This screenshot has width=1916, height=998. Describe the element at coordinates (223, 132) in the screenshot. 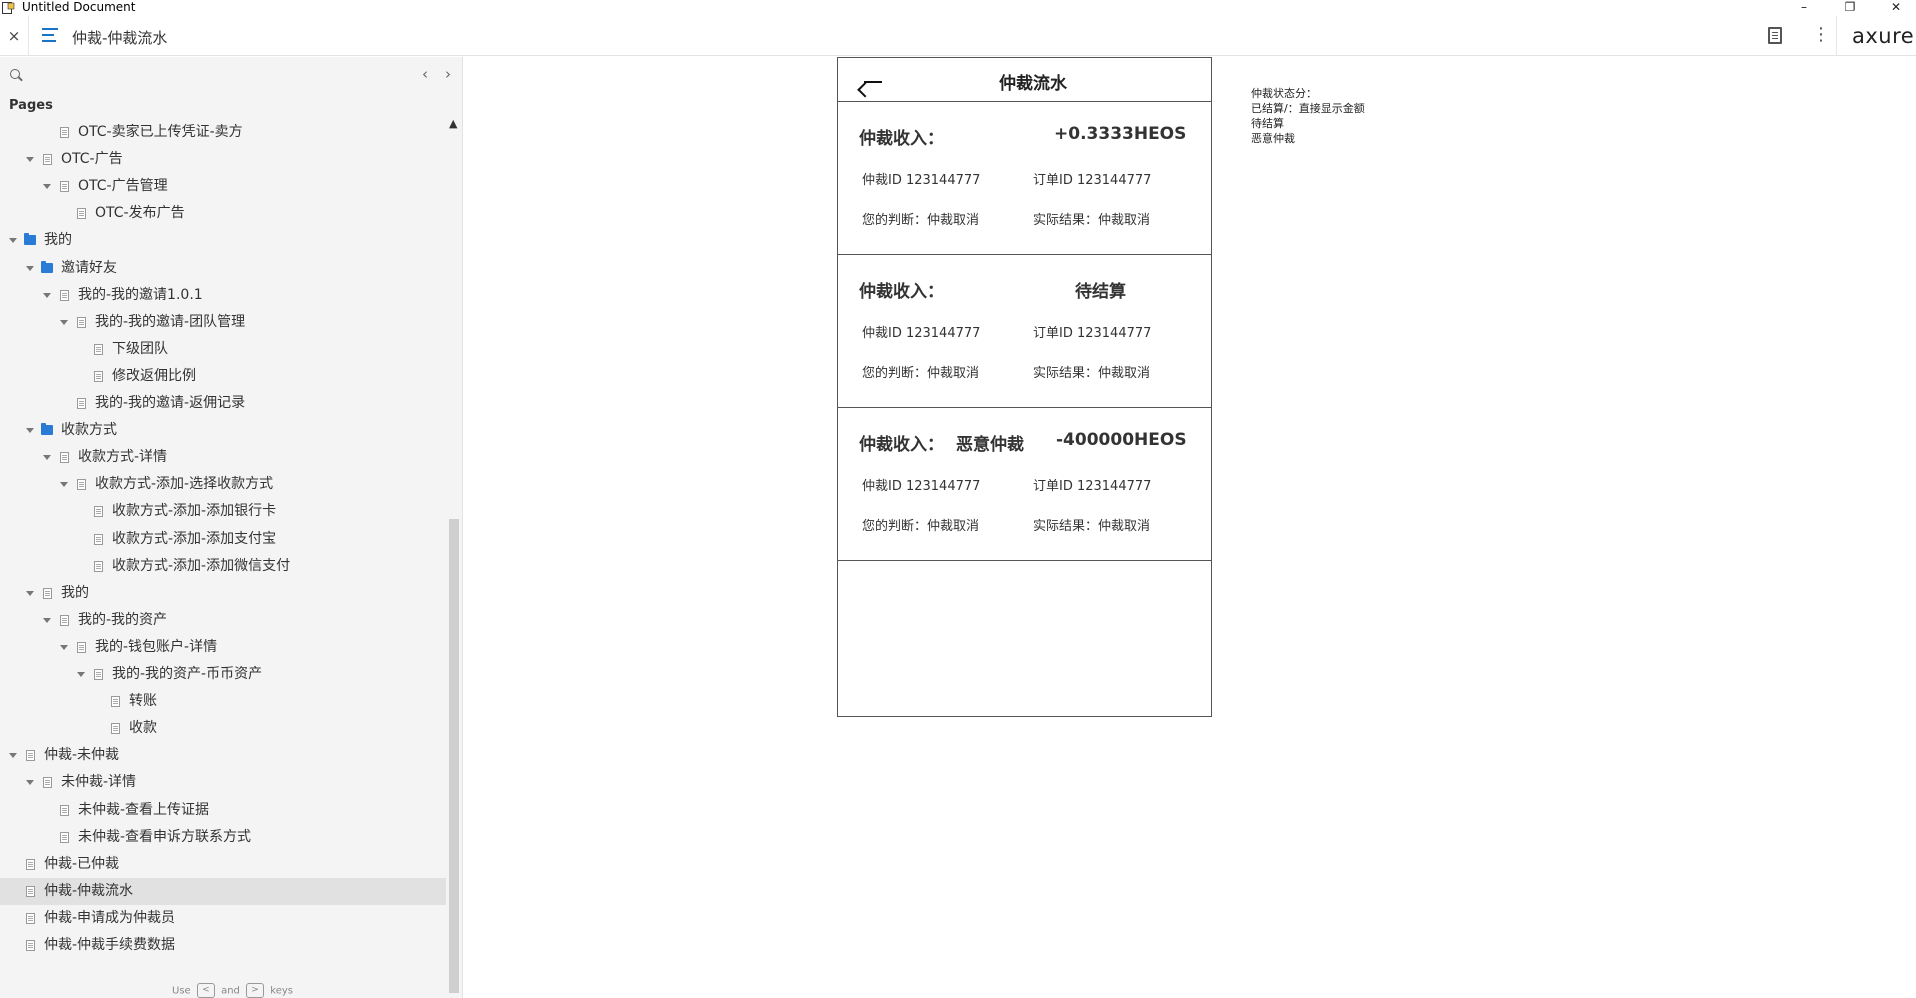

I see `sidebar-tree-item: OTC-卖家已上传凭证-卖方` at that location.